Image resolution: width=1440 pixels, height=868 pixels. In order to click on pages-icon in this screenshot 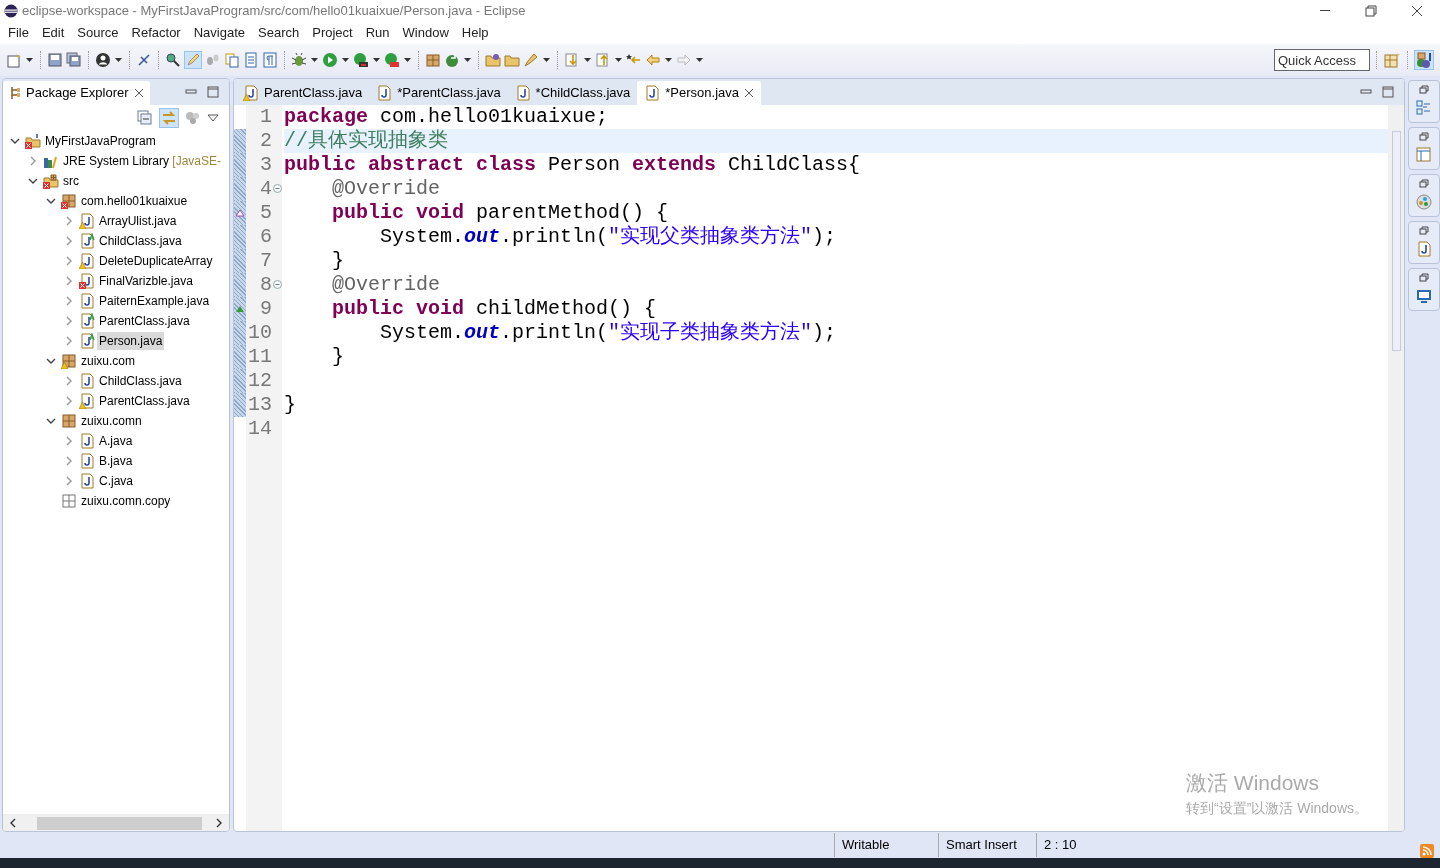, I will do `click(232, 60)`.